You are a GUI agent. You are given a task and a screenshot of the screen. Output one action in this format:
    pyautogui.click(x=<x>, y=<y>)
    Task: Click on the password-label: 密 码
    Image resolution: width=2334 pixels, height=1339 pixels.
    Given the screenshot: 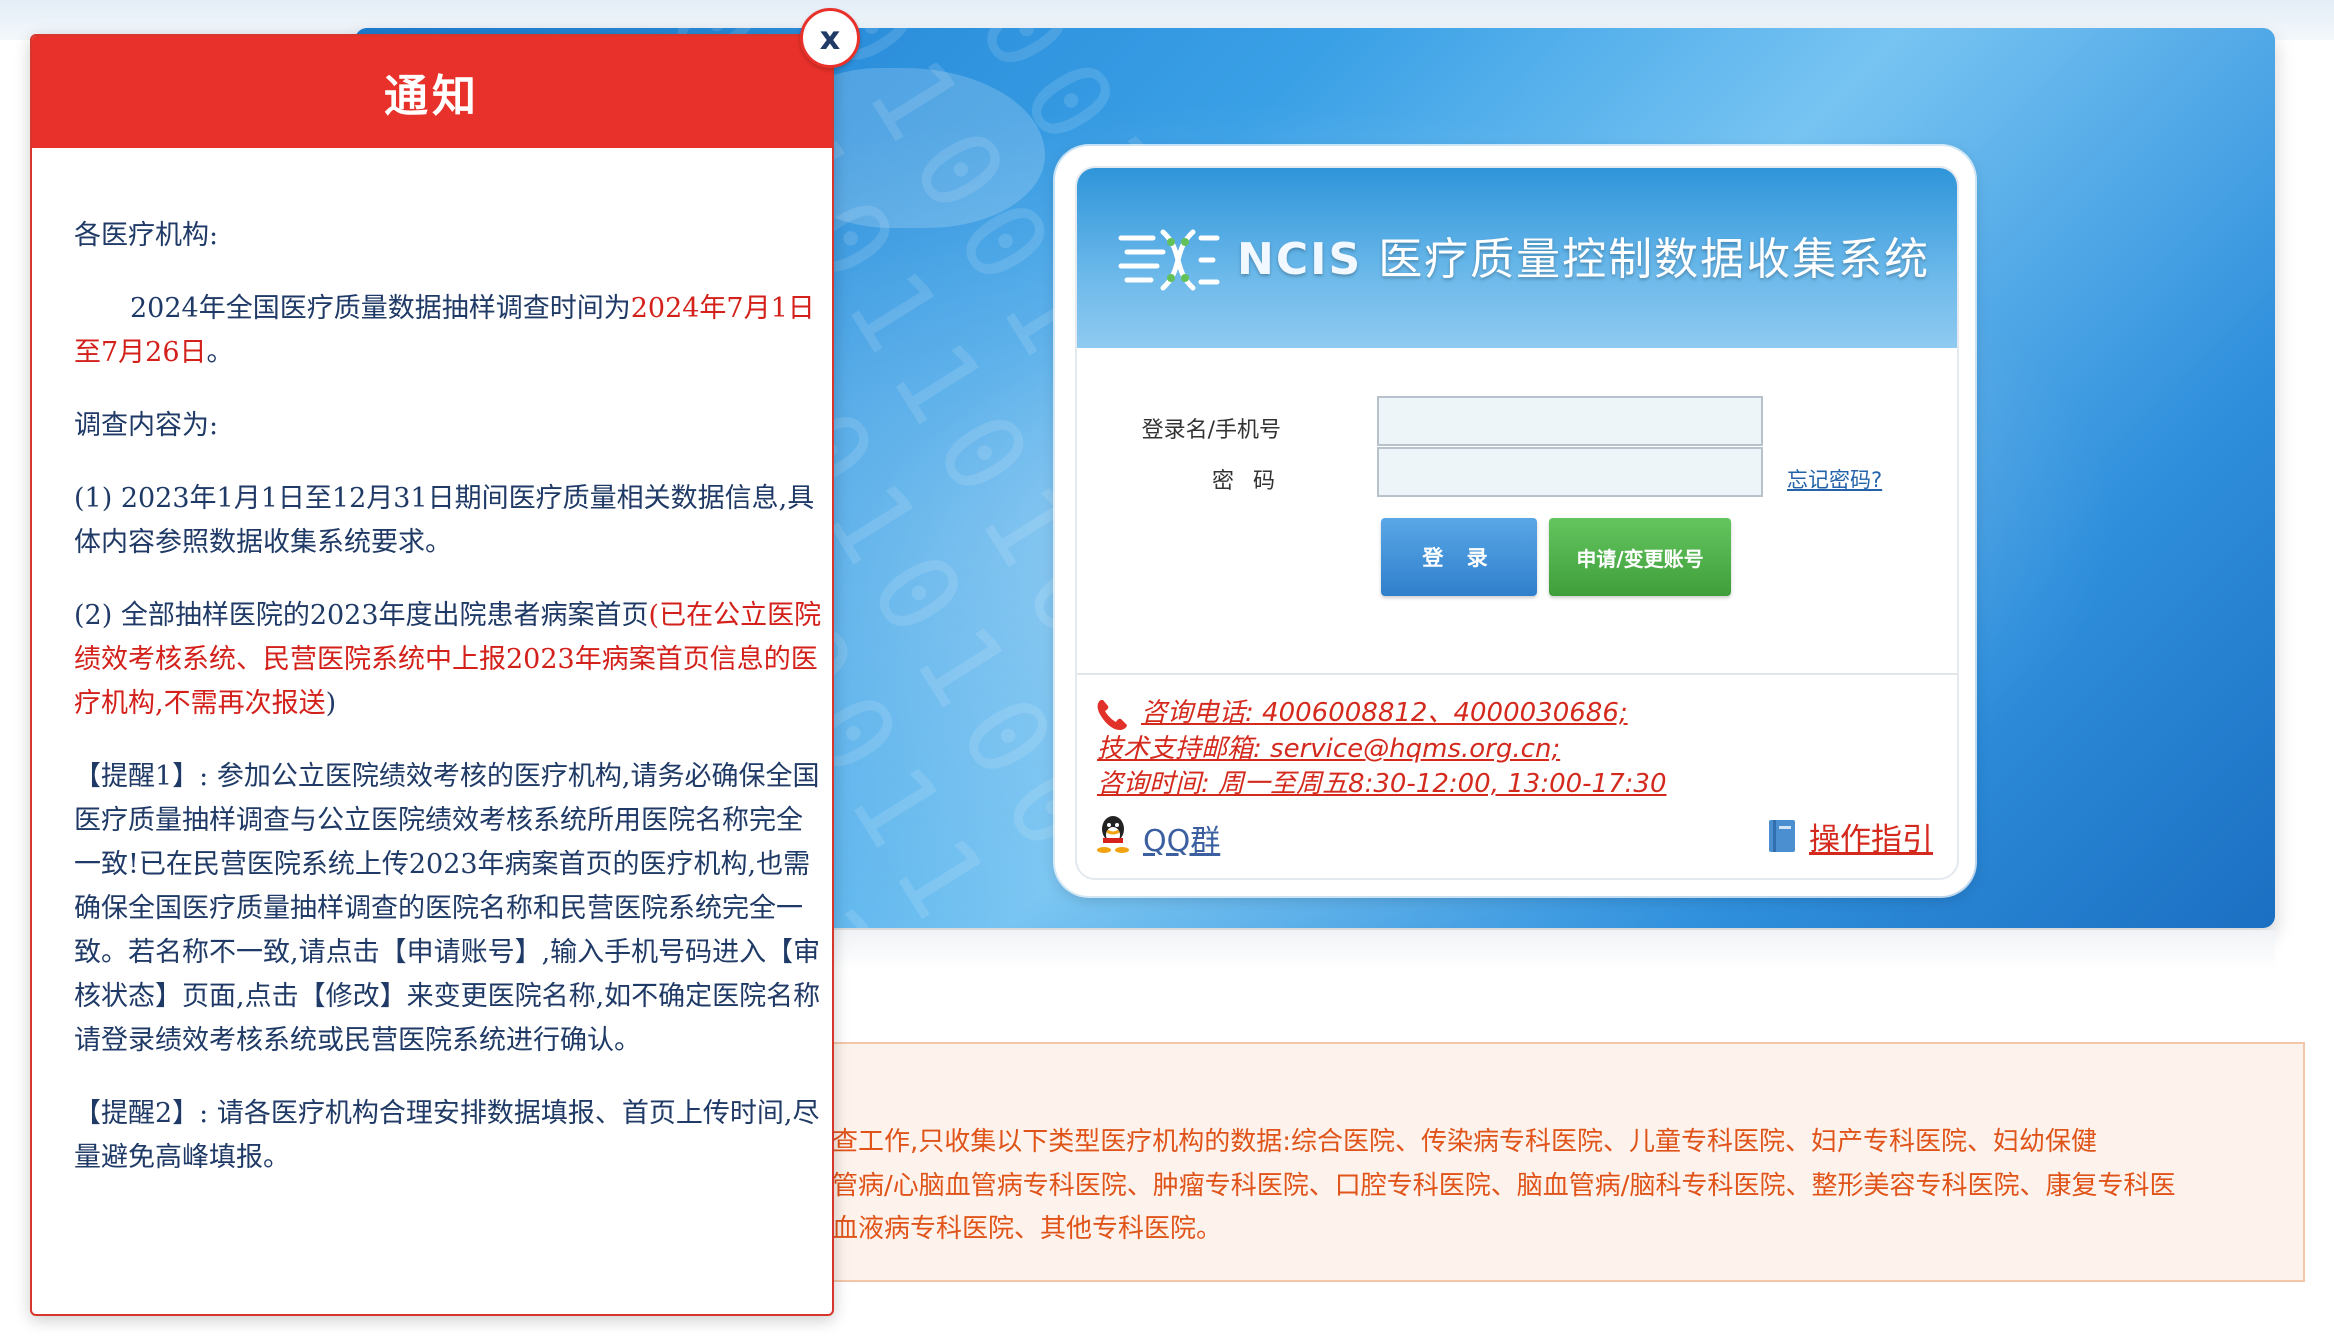 What is the action you would take?
    pyautogui.click(x=1246, y=481)
    